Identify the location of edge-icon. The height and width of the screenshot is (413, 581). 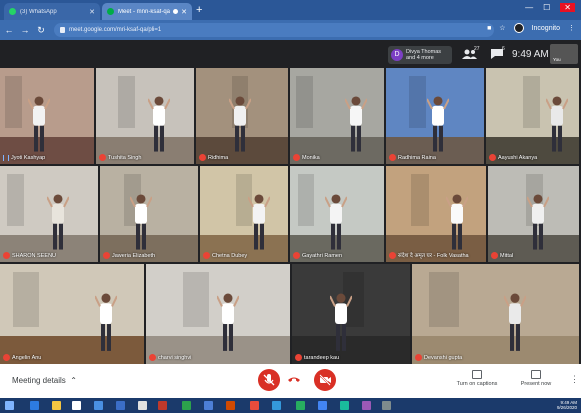
(34, 405).